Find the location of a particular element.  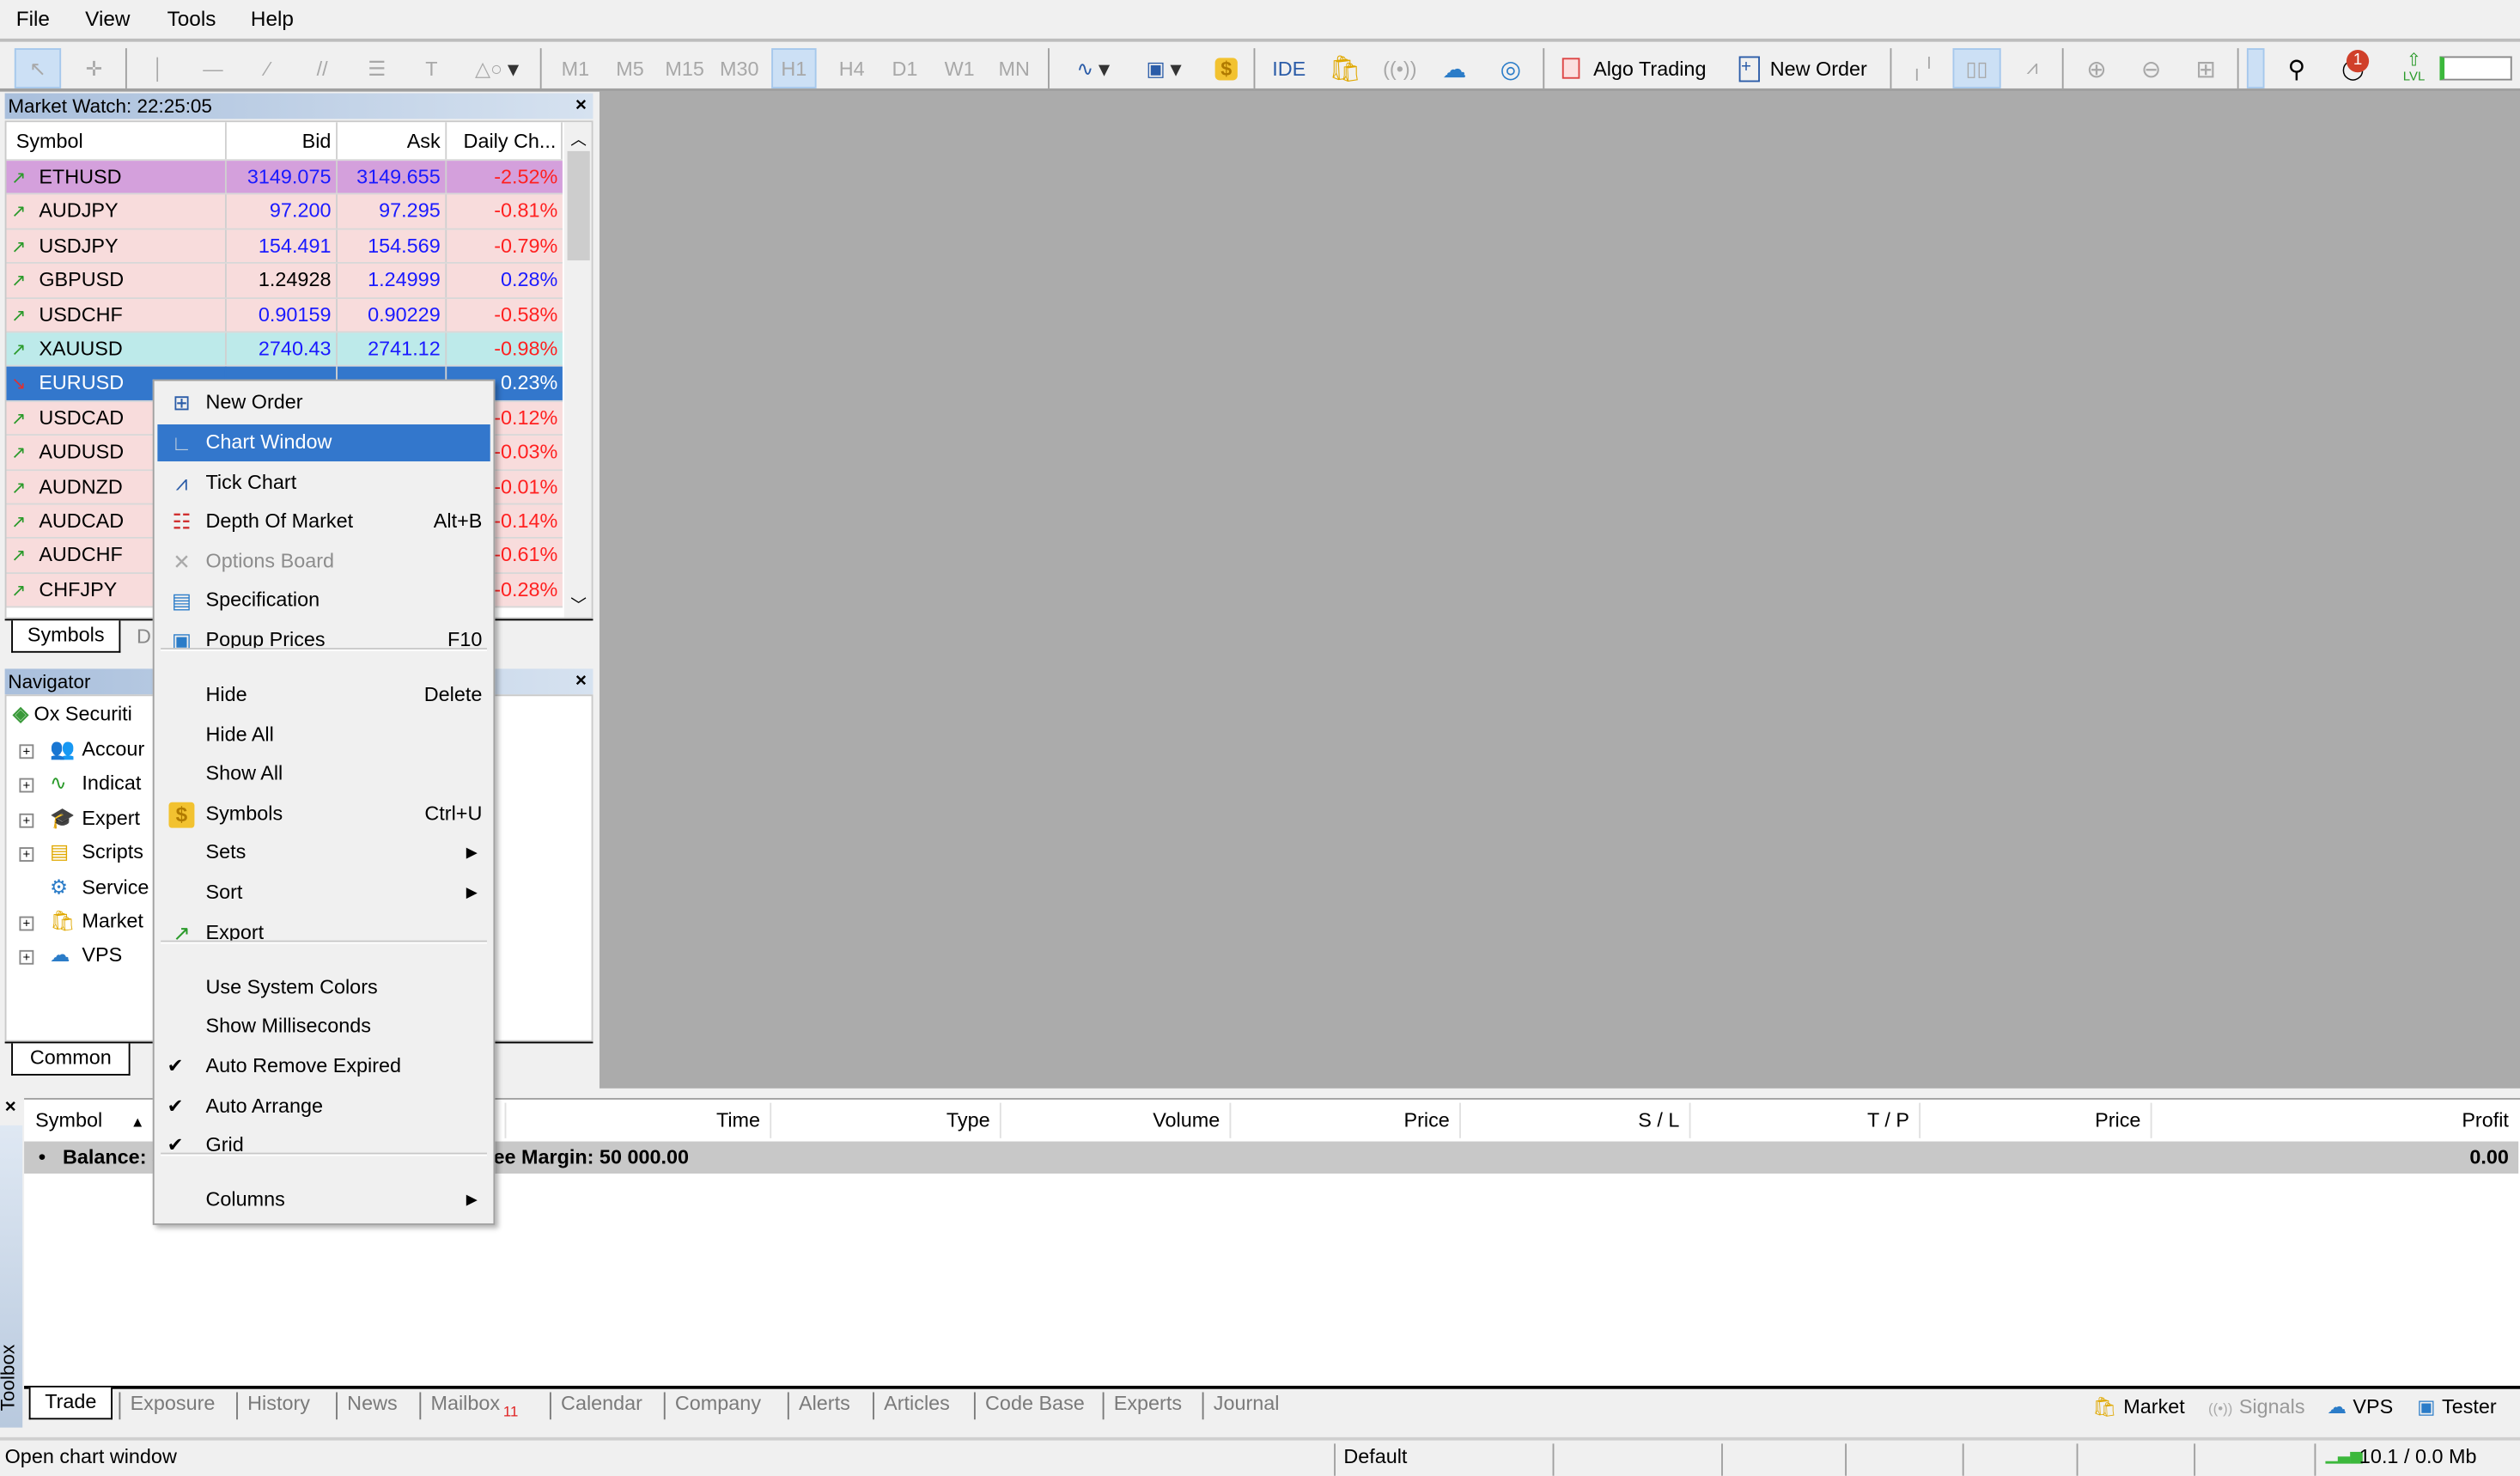

crosshair-button: ✛ is located at coordinates (94, 68).